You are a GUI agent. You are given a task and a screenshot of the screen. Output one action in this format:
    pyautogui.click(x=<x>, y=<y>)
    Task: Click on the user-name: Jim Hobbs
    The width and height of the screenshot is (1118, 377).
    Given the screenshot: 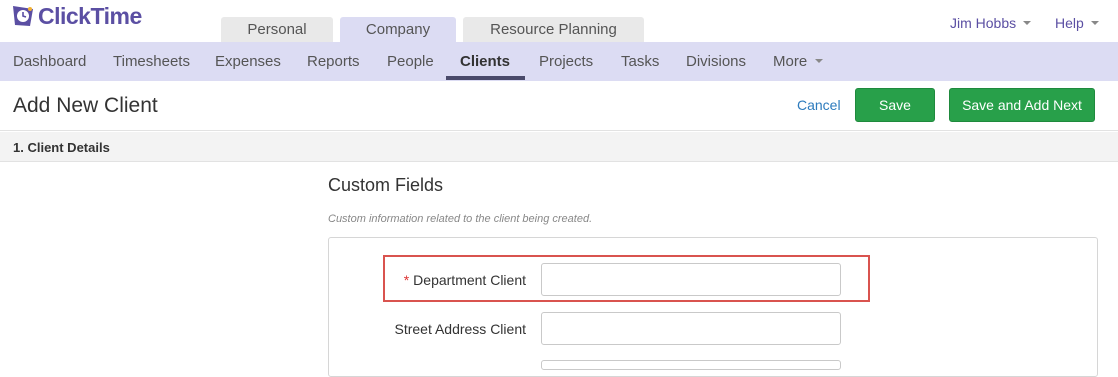 What is the action you would take?
    pyautogui.click(x=983, y=23)
    